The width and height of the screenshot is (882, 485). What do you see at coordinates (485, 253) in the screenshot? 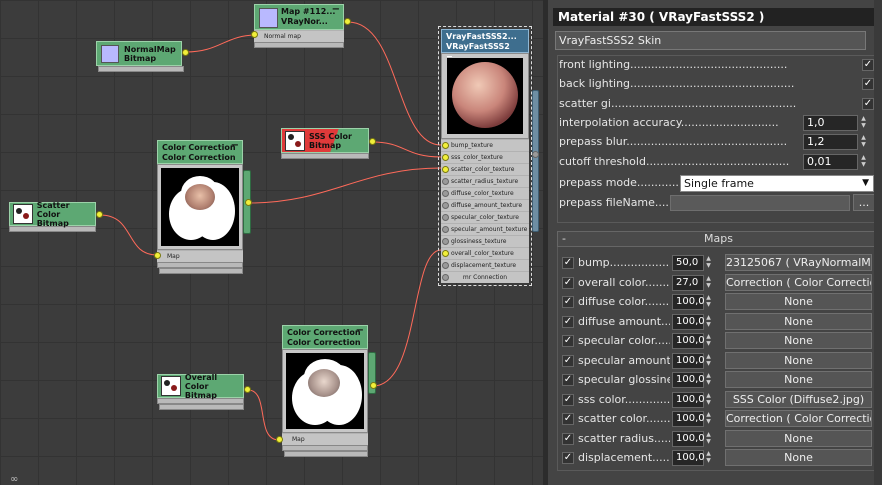
I see `input-port-overall-color-texture: overall_color_texture` at bounding box center [485, 253].